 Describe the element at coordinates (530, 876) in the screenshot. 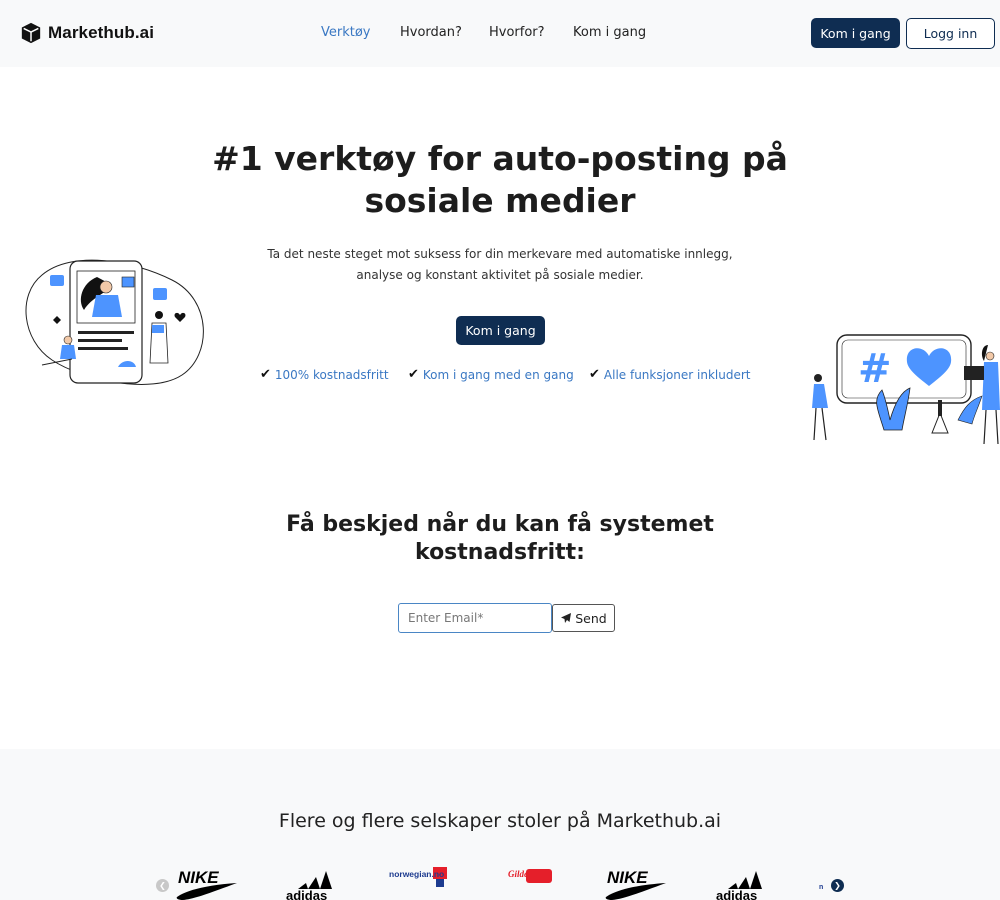

I see `gilde-logo: Gilde` at that location.